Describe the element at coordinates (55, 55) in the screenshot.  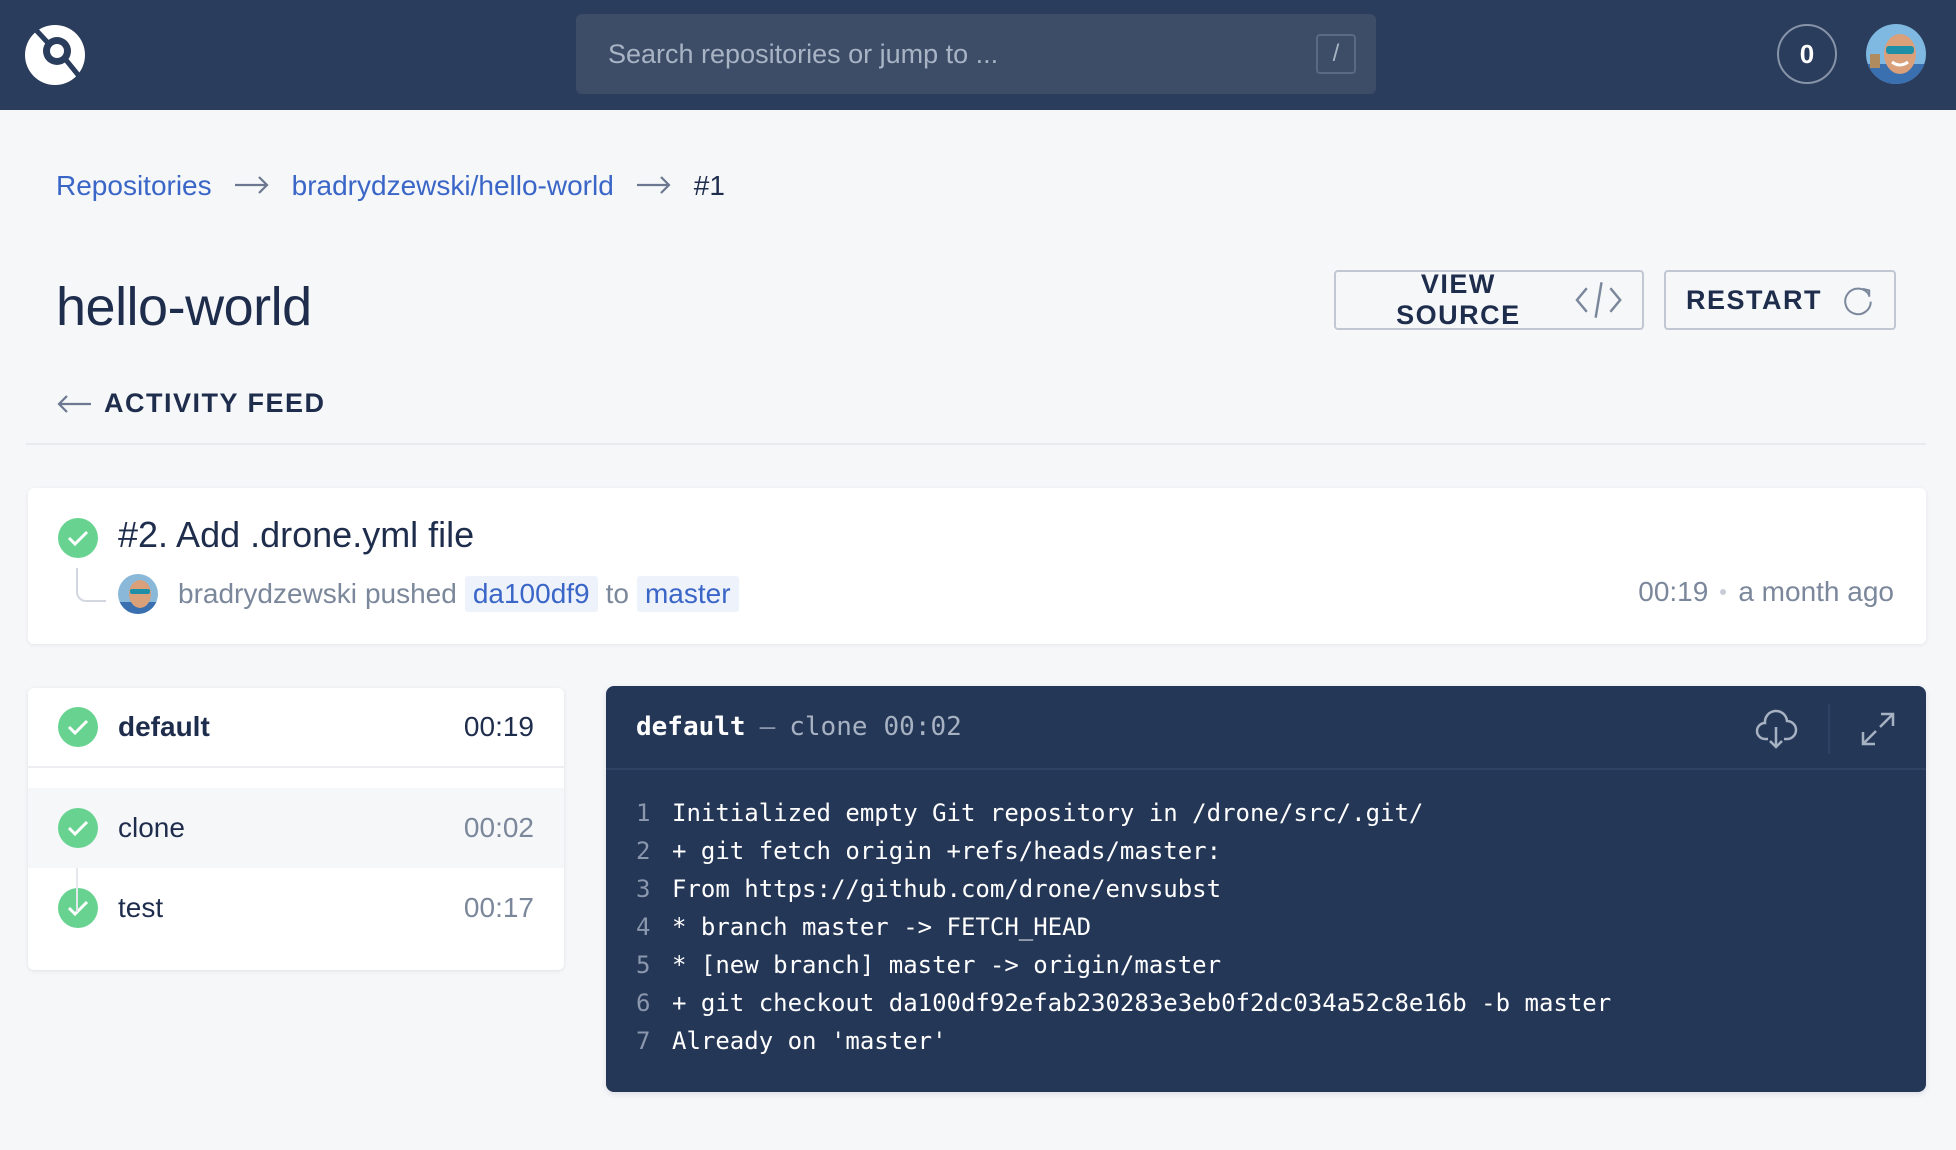
I see `drone-logo-icon` at that location.